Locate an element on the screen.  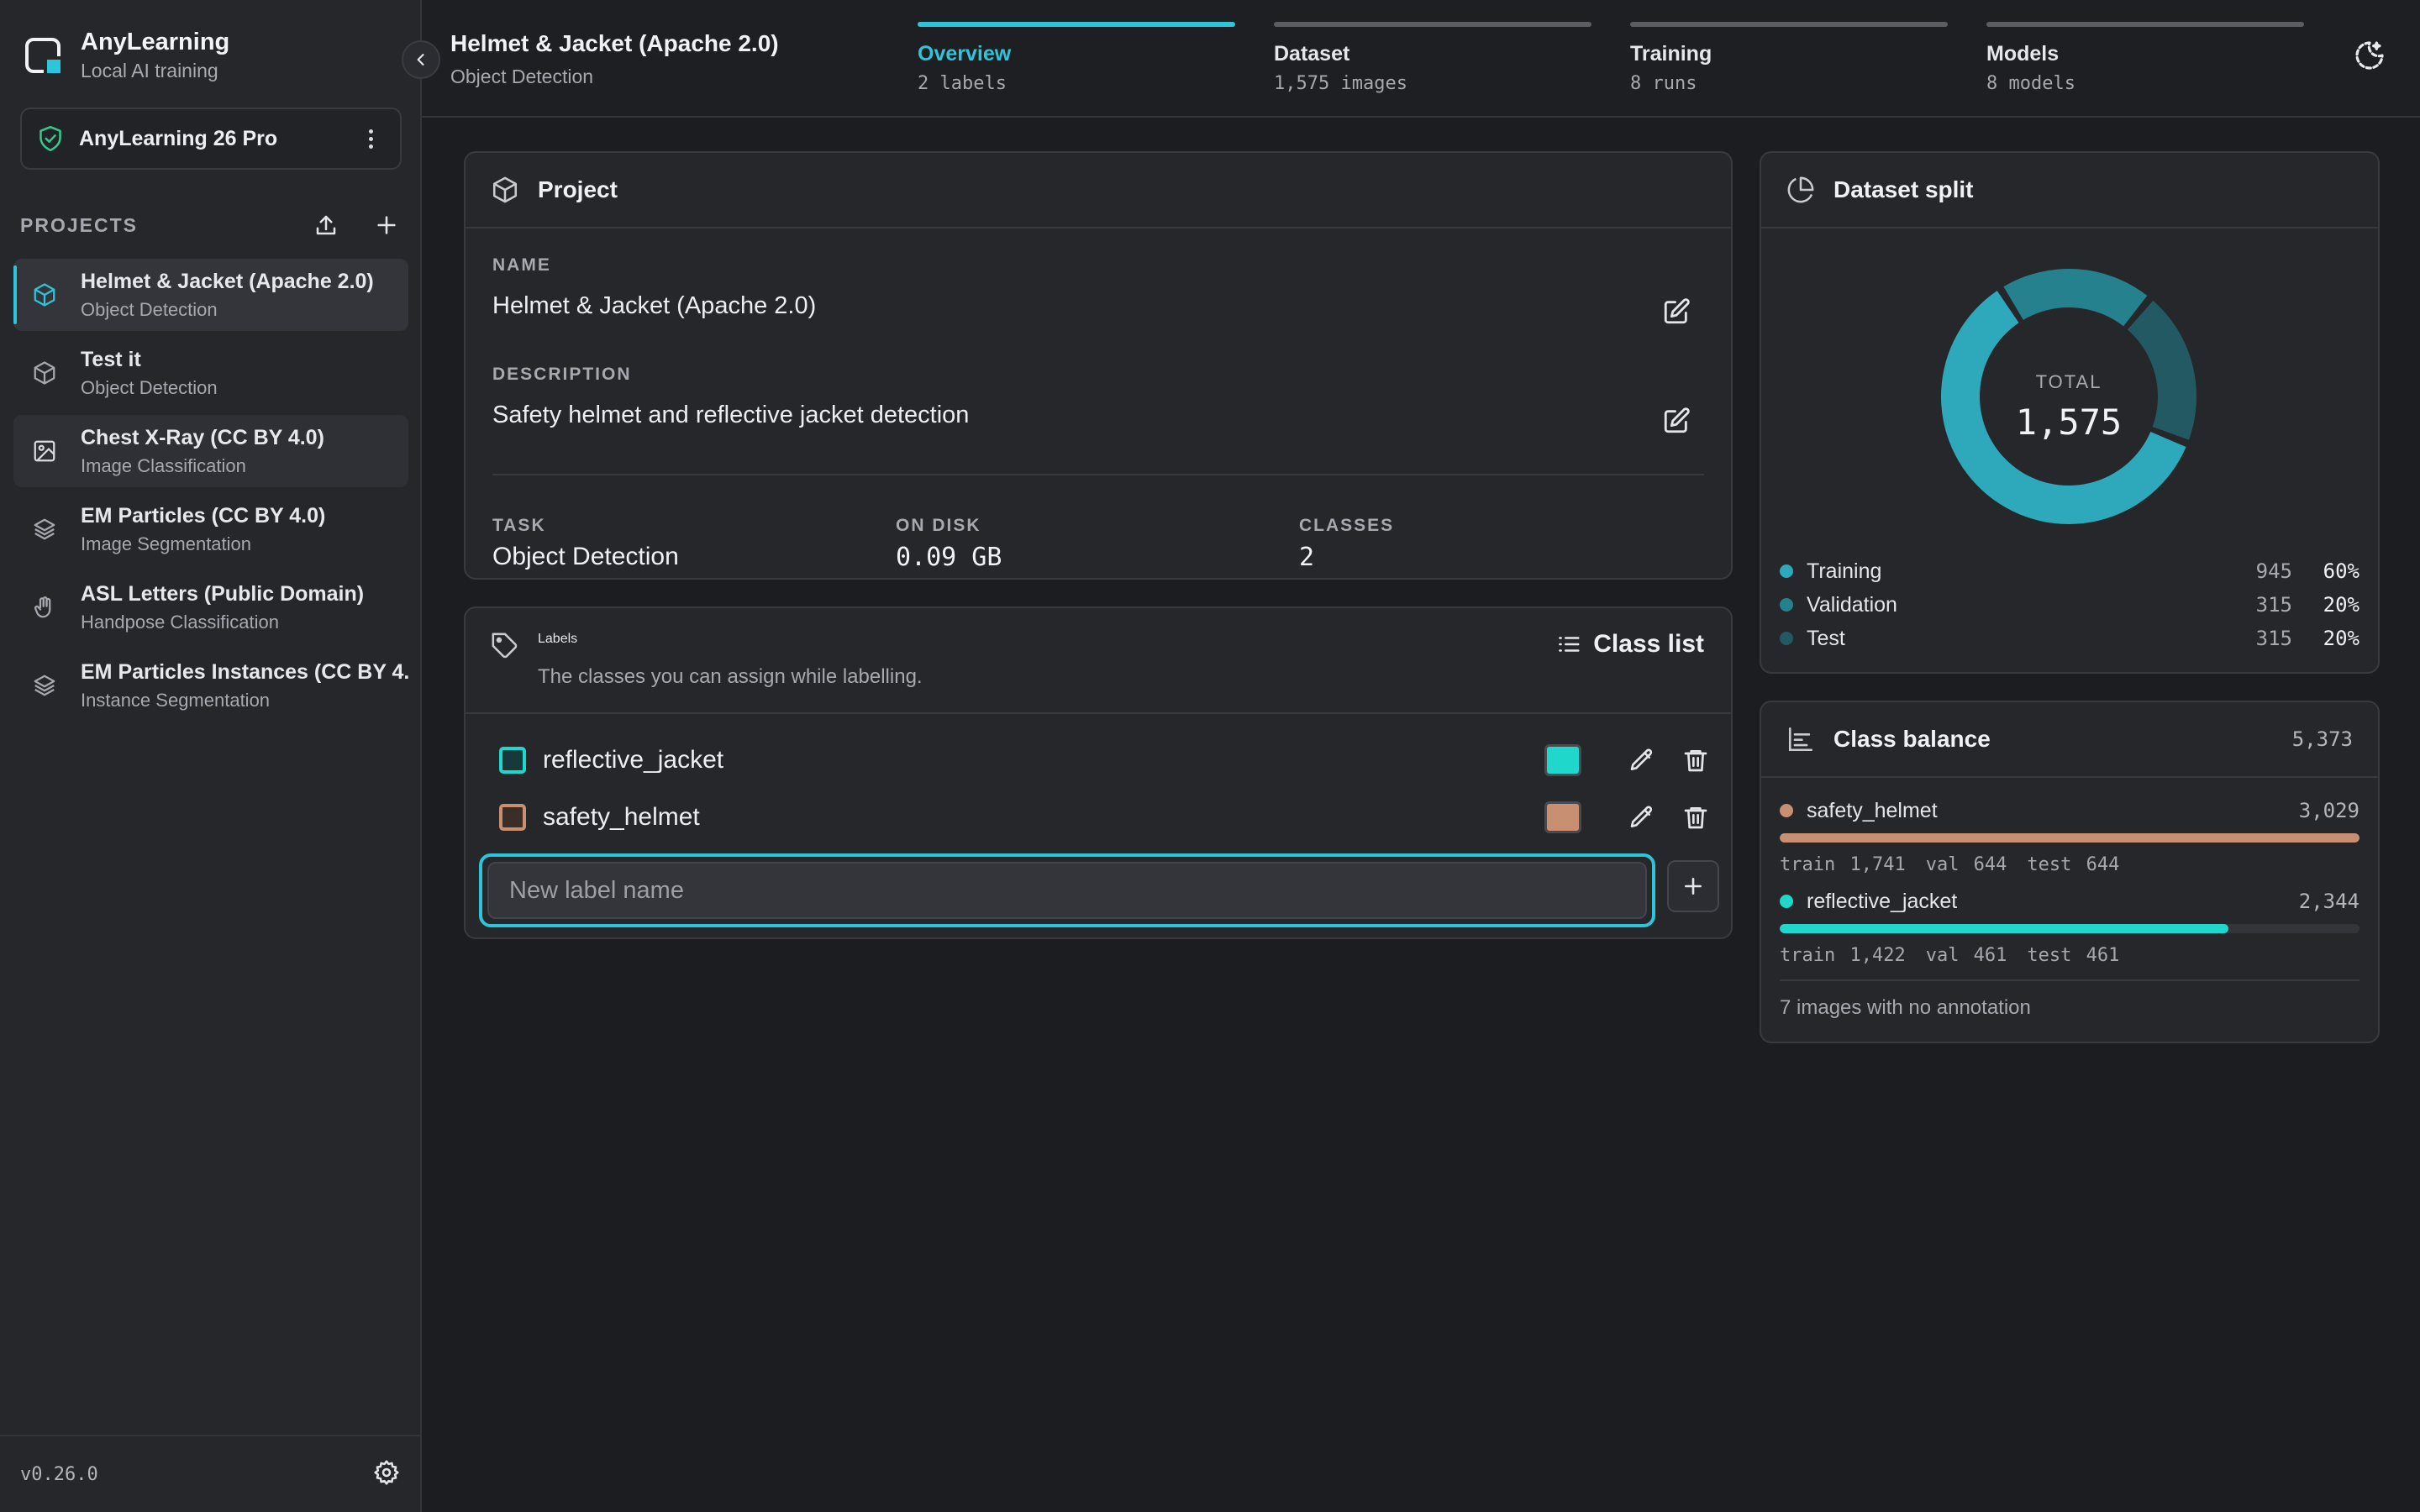
projects-header: PROJECTS is located at coordinates (211, 225).